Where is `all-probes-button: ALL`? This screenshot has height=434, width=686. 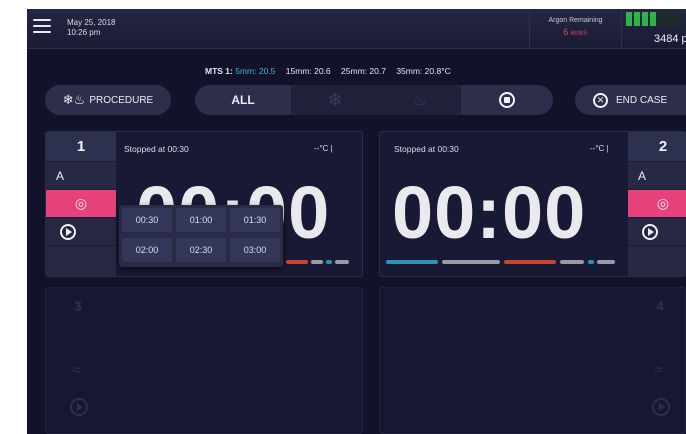
all-probes-button: ALL is located at coordinates (243, 100).